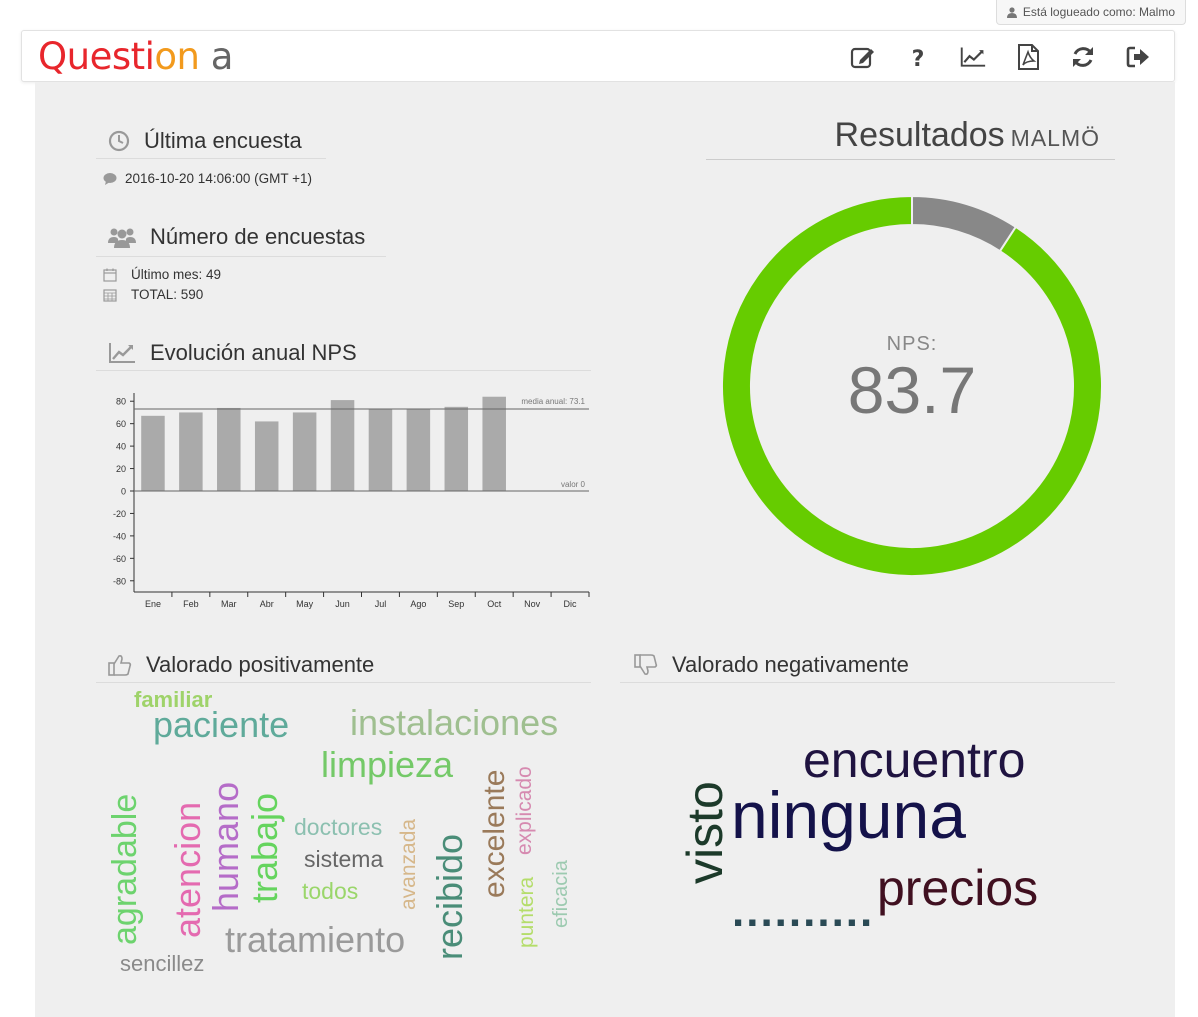 The height and width of the screenshot is (1017, 1198). What do you see at coordinates (207, 178) in the screenshot?
I see `last-survey-date: 2016-10-20 14:06:00 (GMT +1)` at bounding box center [207, 178].